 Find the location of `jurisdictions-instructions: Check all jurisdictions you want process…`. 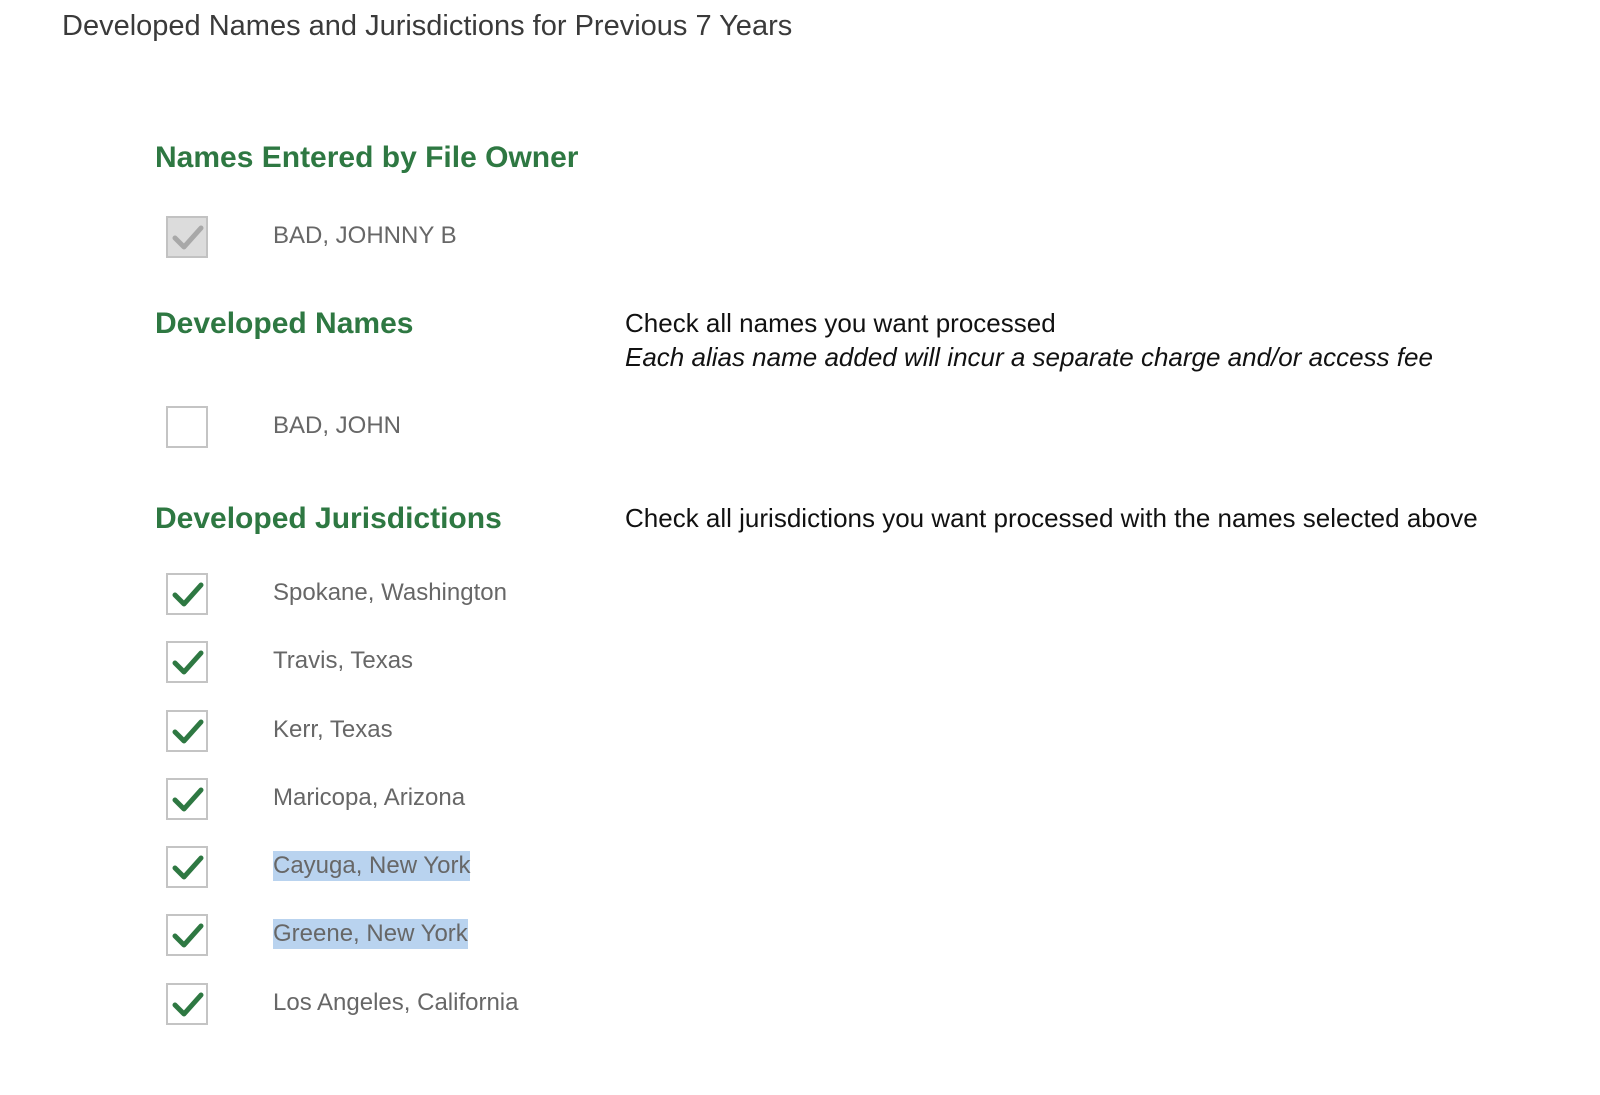

jurisdictions-instructions: Check all jurisdictions you want process… is located at coordinates (1051, 518).